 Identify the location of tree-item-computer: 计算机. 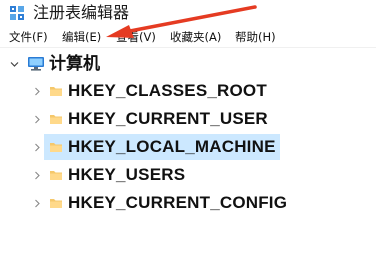
(100, 64).